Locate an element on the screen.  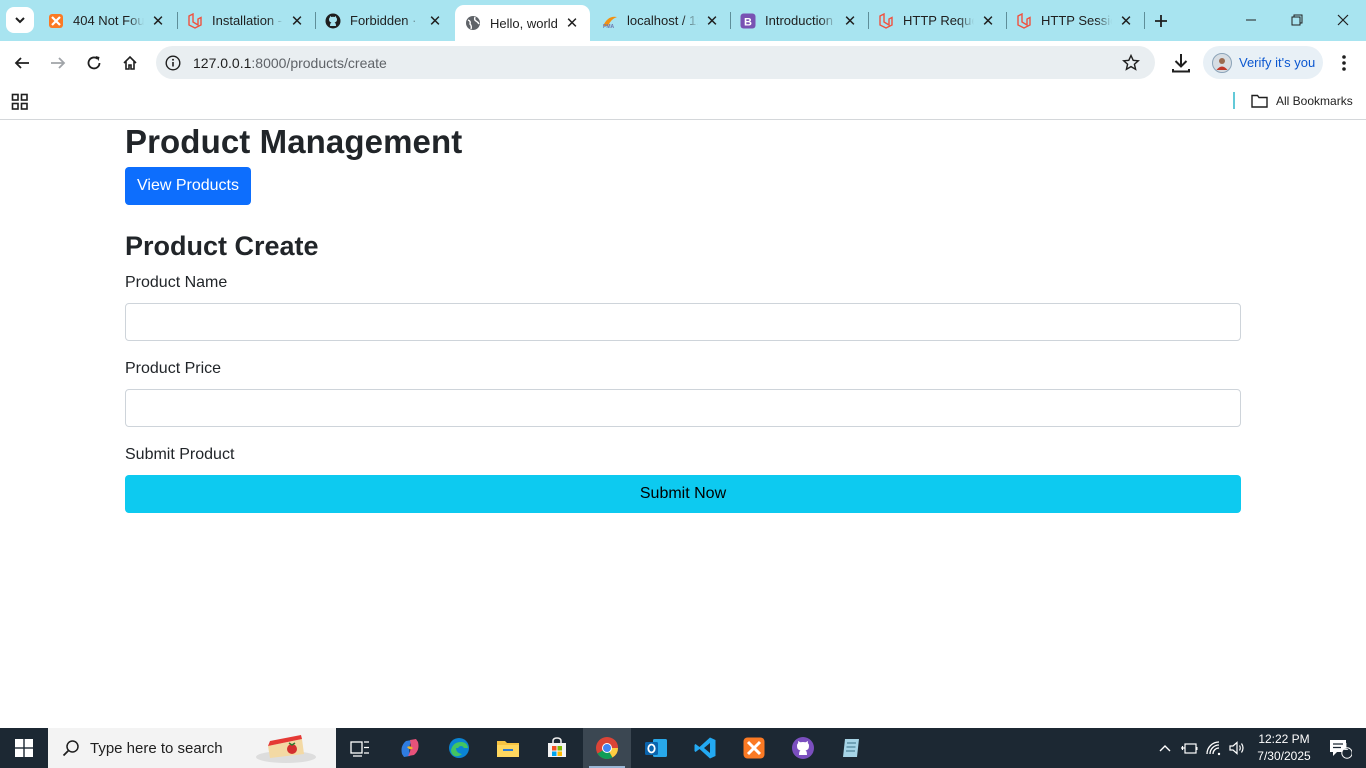
apps-grid-icon is located at coordinates (20, 102).